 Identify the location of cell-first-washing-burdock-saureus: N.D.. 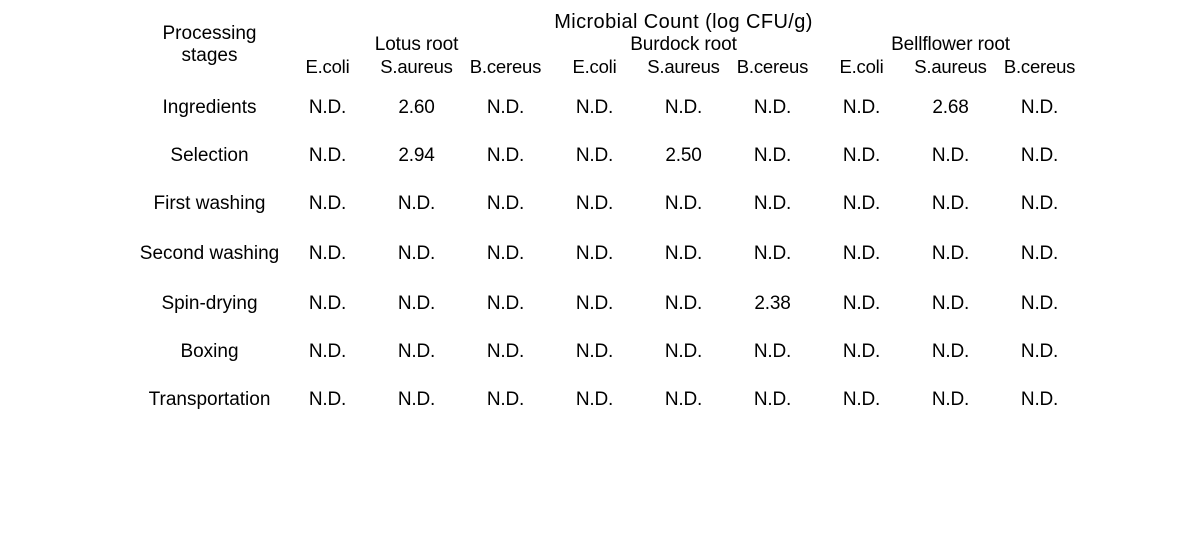
(683, 203).